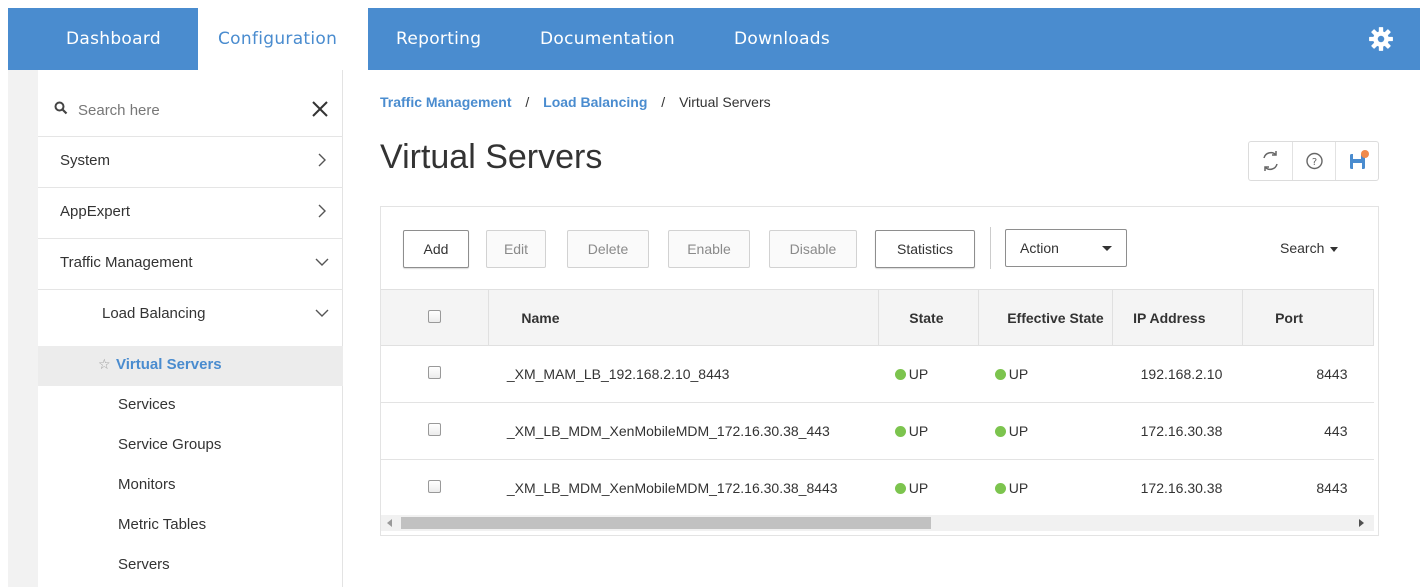 The height and width of the screenshot is (587, 1428). What do you see at coordinates (929, 317) in the screenshot?
I see `column-header-state: State` at bounding box center [929, 317].